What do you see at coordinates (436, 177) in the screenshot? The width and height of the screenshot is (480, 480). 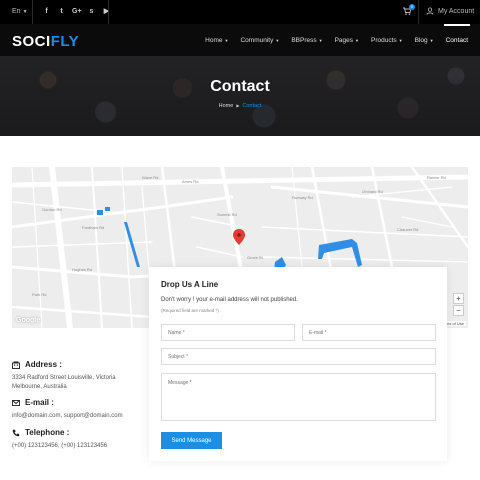 I see `map-label: Rainier Rd` at bounding box center [436, 177].